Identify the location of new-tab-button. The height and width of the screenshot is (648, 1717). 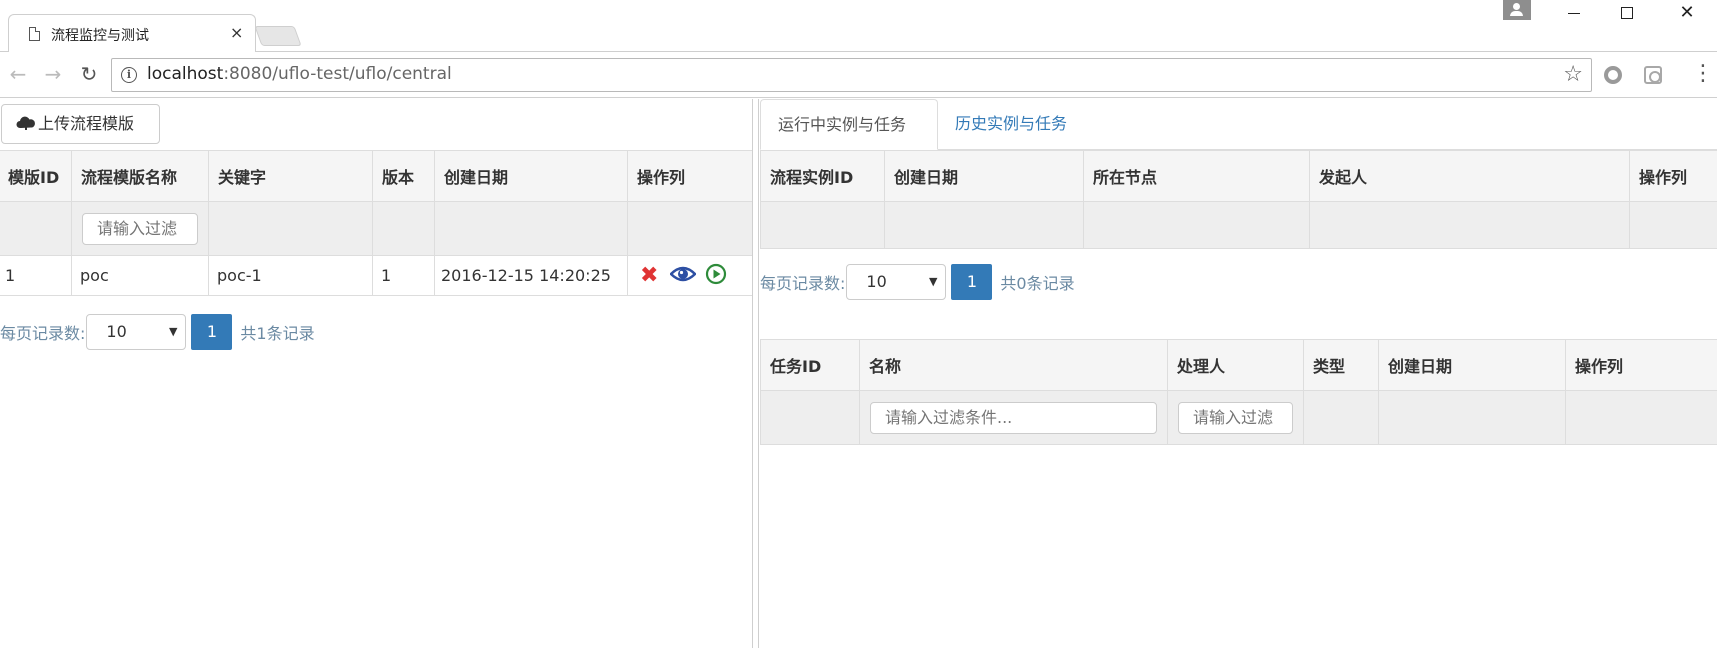
(278, 36).